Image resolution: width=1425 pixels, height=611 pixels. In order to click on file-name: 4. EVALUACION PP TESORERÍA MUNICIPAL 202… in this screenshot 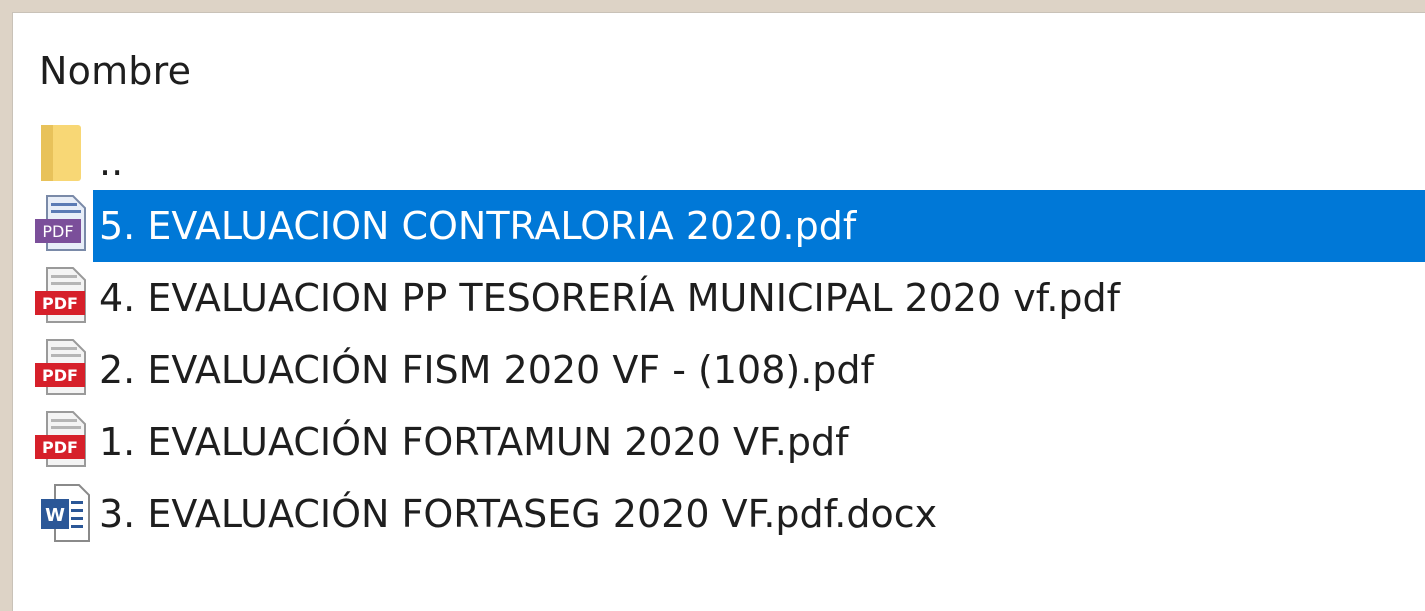, I will do `click(610, 298)`.